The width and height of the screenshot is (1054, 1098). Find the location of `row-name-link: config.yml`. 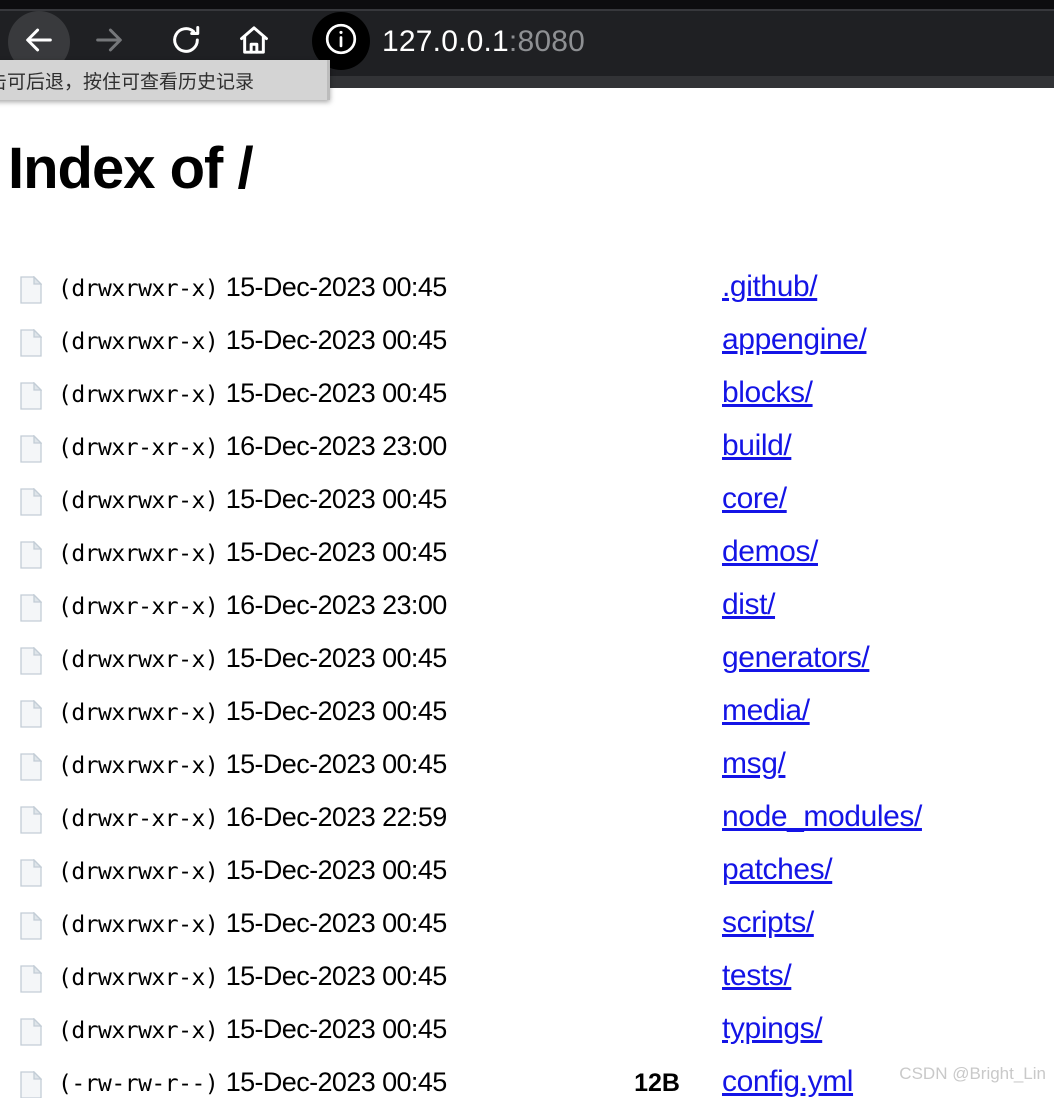

row-name-link: config.yml is located at coordinates (787, 1081).